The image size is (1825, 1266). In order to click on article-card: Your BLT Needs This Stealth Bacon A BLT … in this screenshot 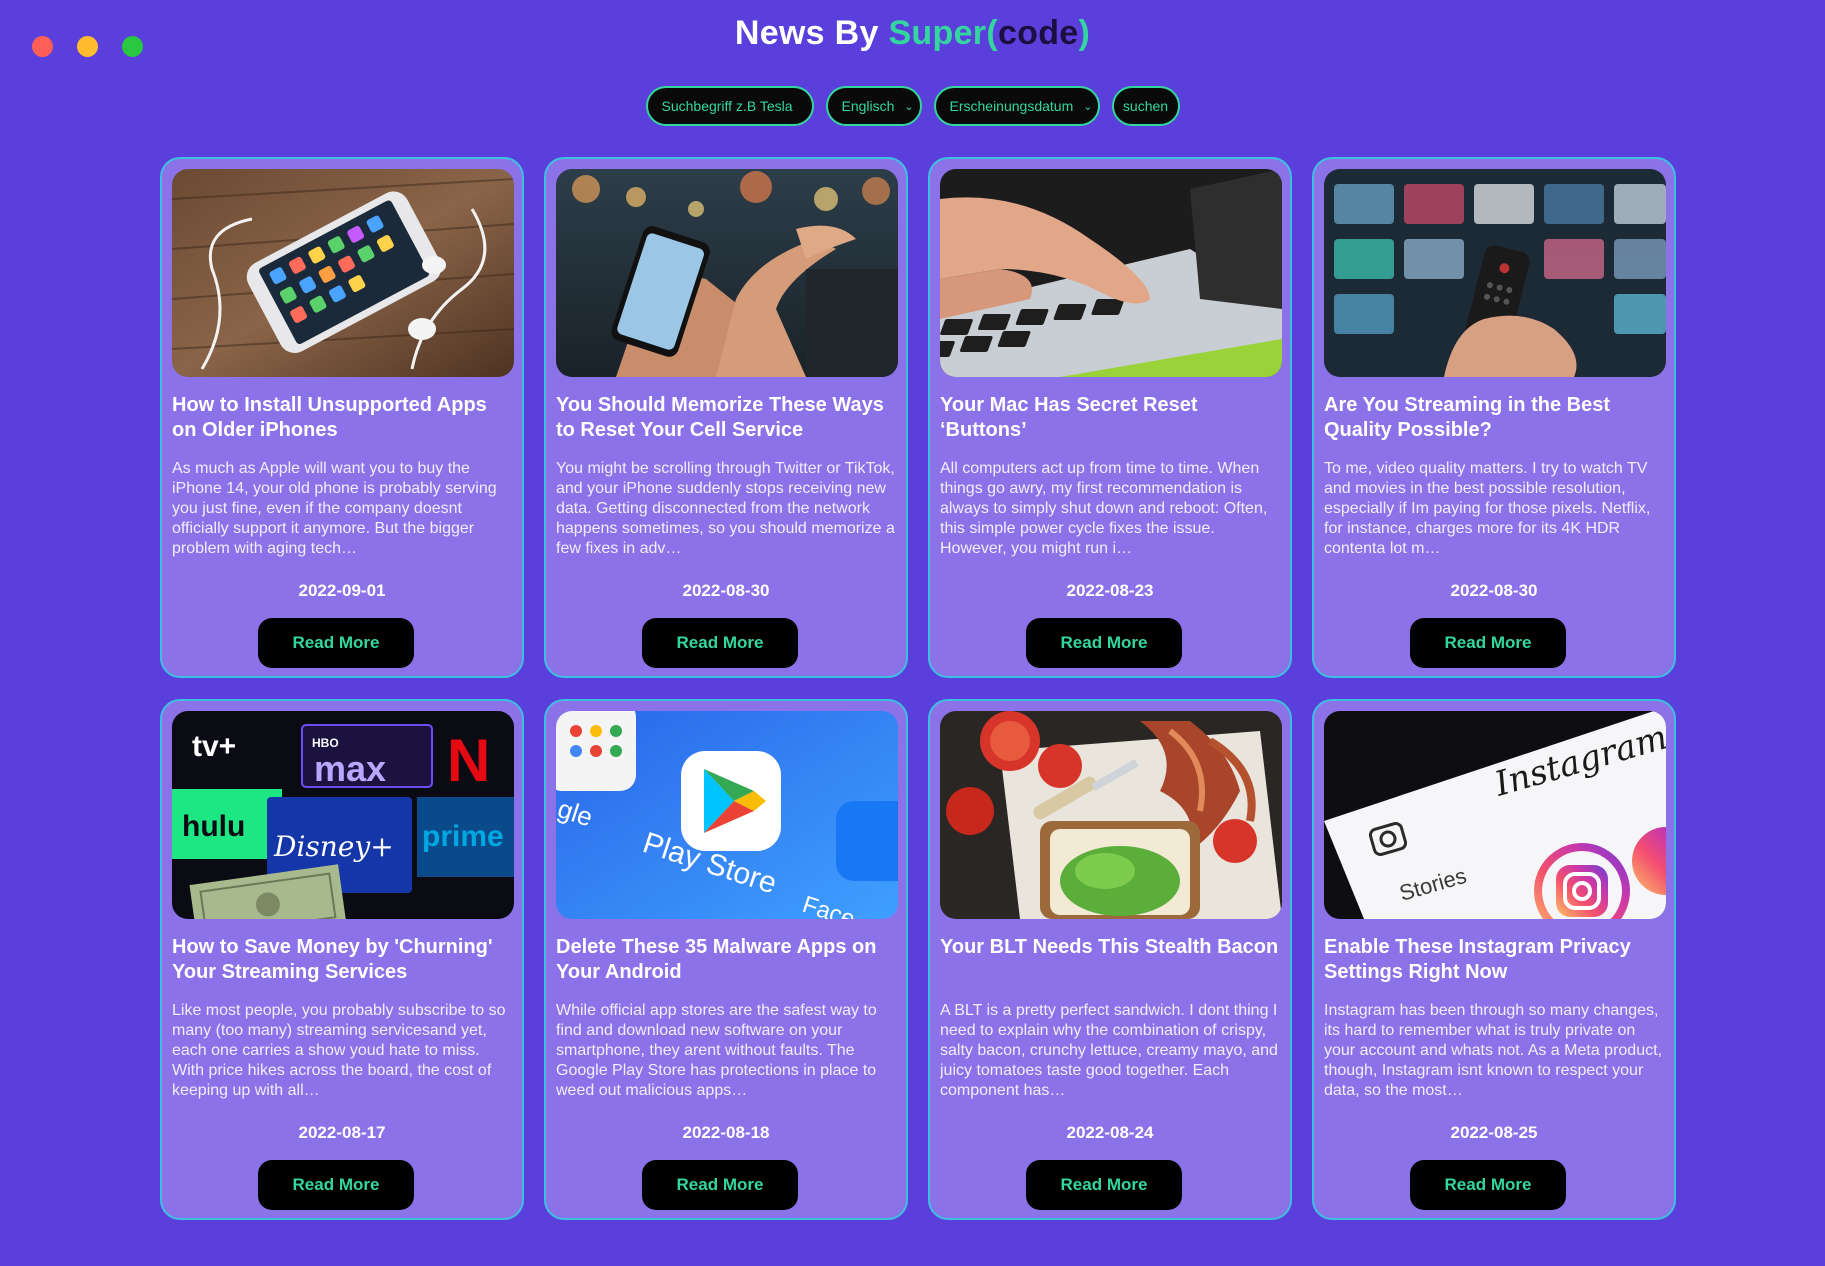, I will do `click(1110, 959)`.